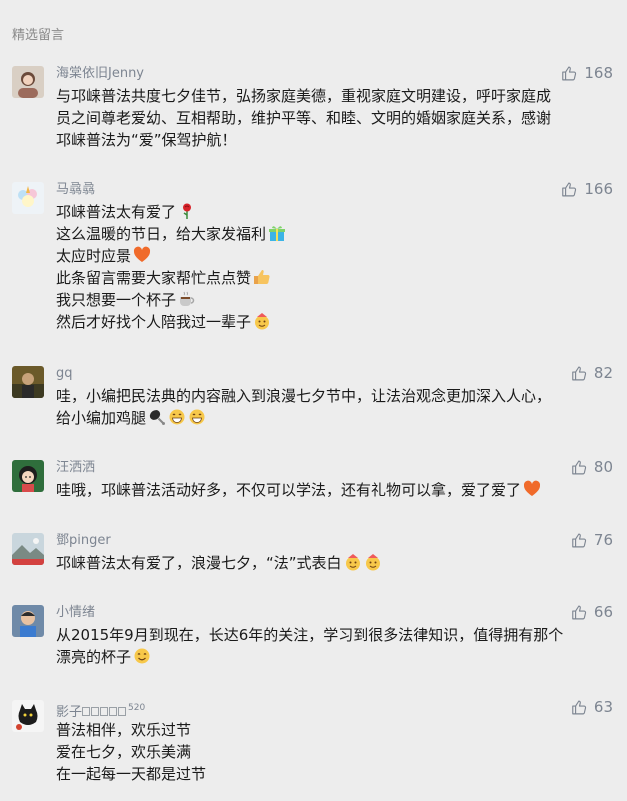  What do you see at coordinates (116, 212) in the screenshot?
I see `comment-line: 邛崃普法太有爱了` at bounding box center [116, 212].